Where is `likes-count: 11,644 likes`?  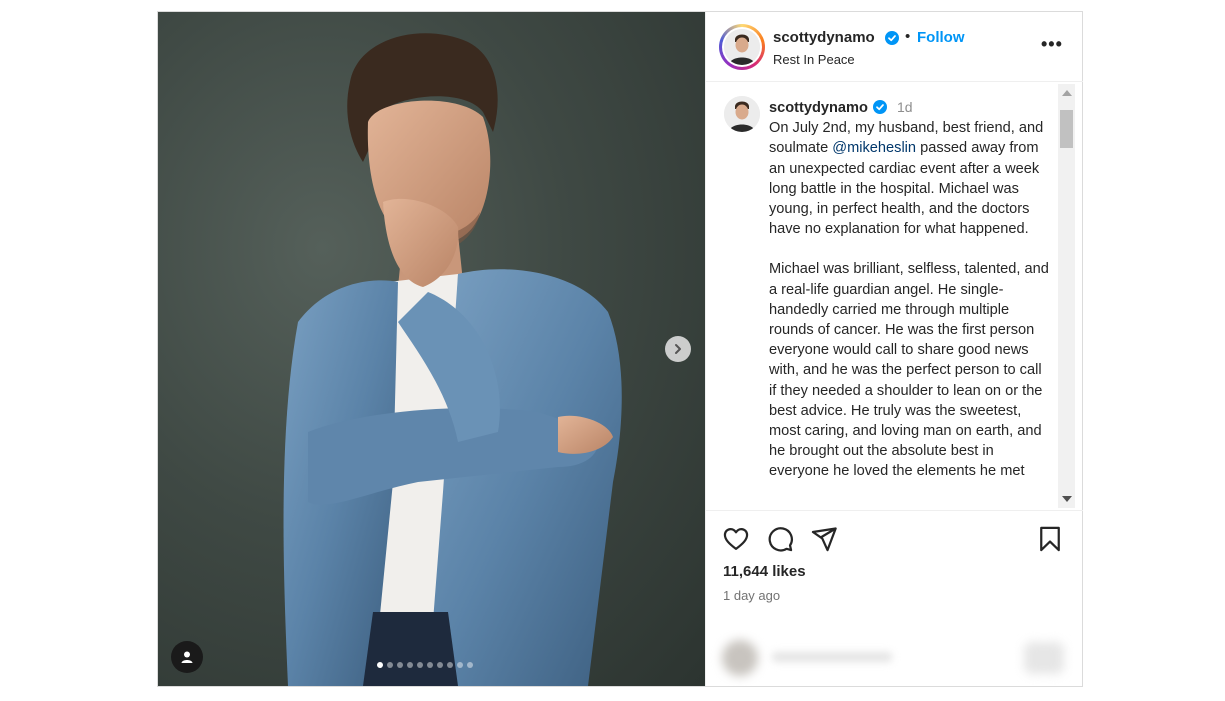 likes-count: 11,644 likes is located at coordinates (764, 571).